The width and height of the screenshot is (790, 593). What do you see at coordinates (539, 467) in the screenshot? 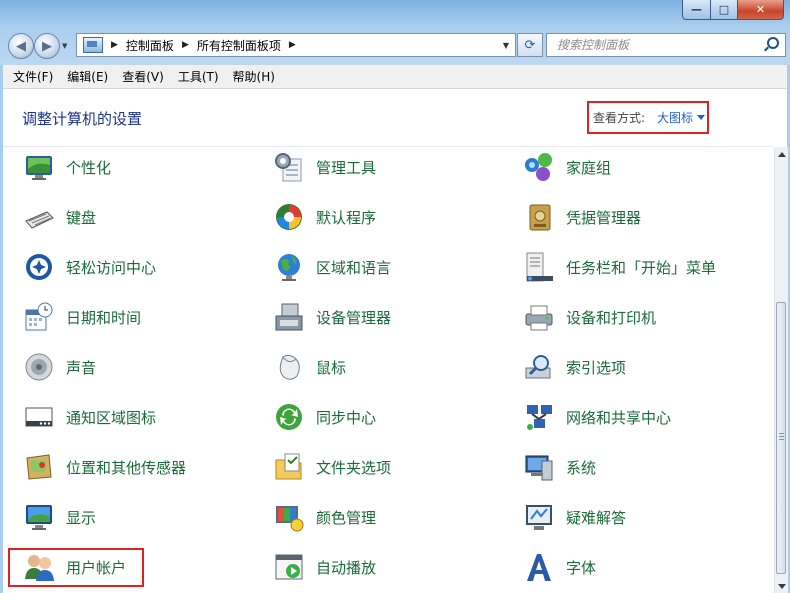
I see `system-icon` at bounding box center [539, 467].